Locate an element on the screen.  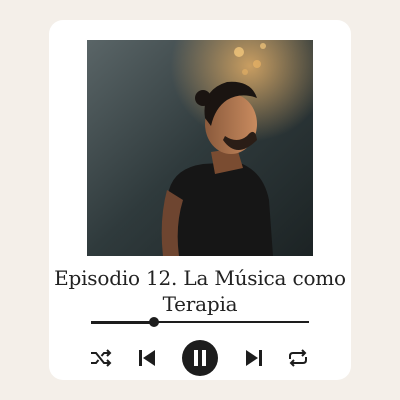
skip-next-icon is located at coordinates (254, 358).